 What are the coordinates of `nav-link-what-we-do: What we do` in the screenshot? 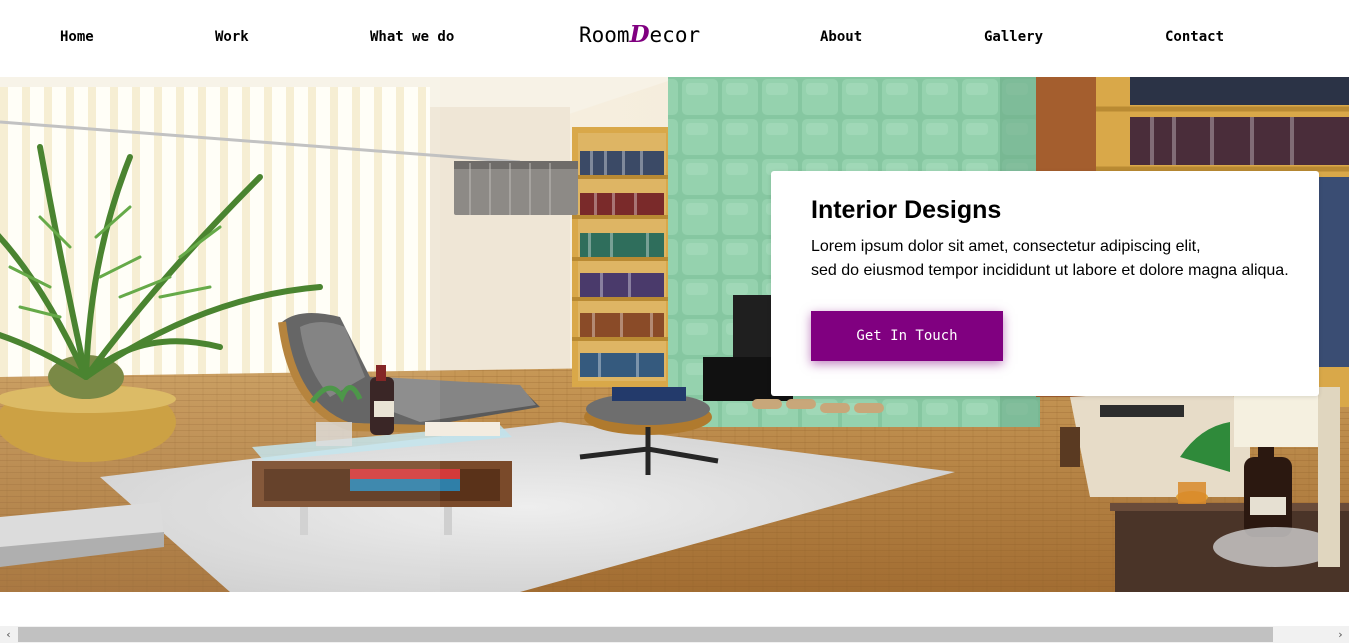 It's located at (412, 37).